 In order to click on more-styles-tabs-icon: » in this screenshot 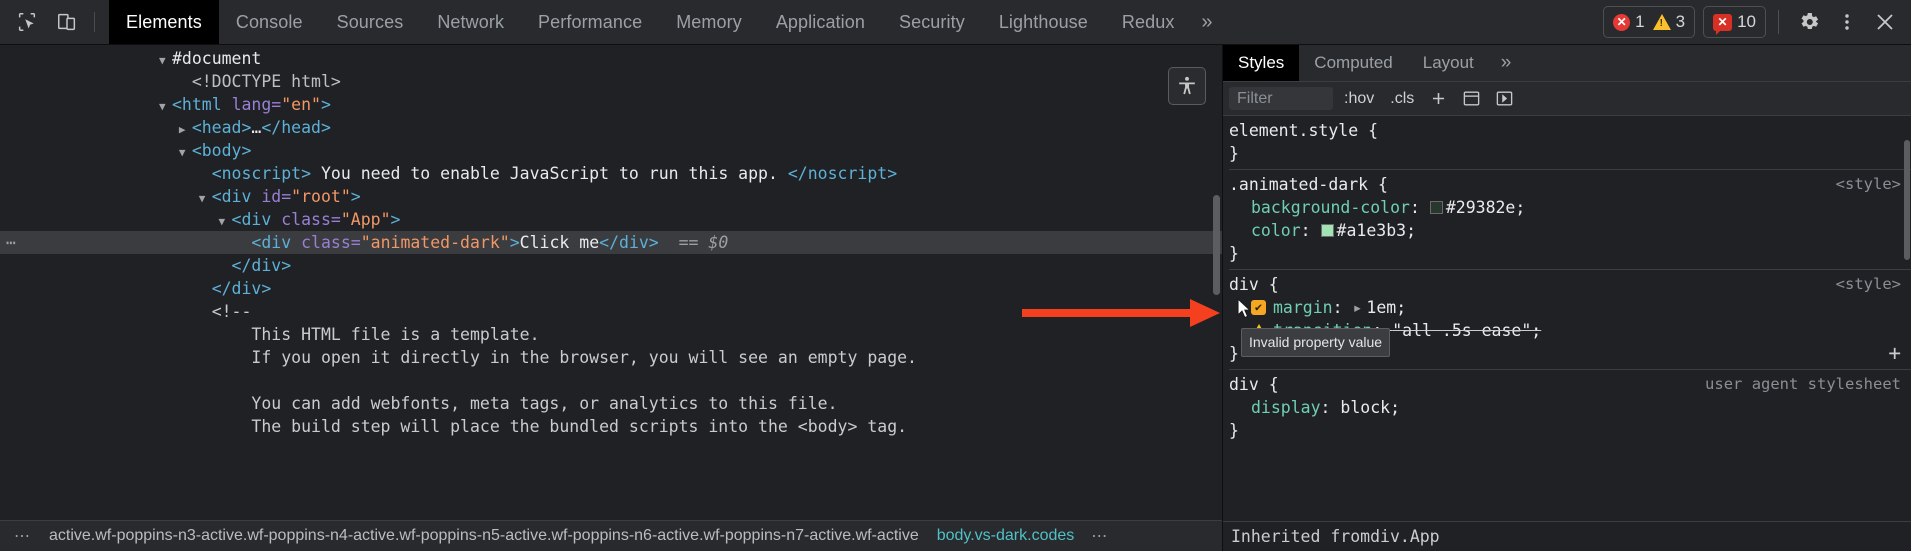, I will do `click(1506, 63)`.